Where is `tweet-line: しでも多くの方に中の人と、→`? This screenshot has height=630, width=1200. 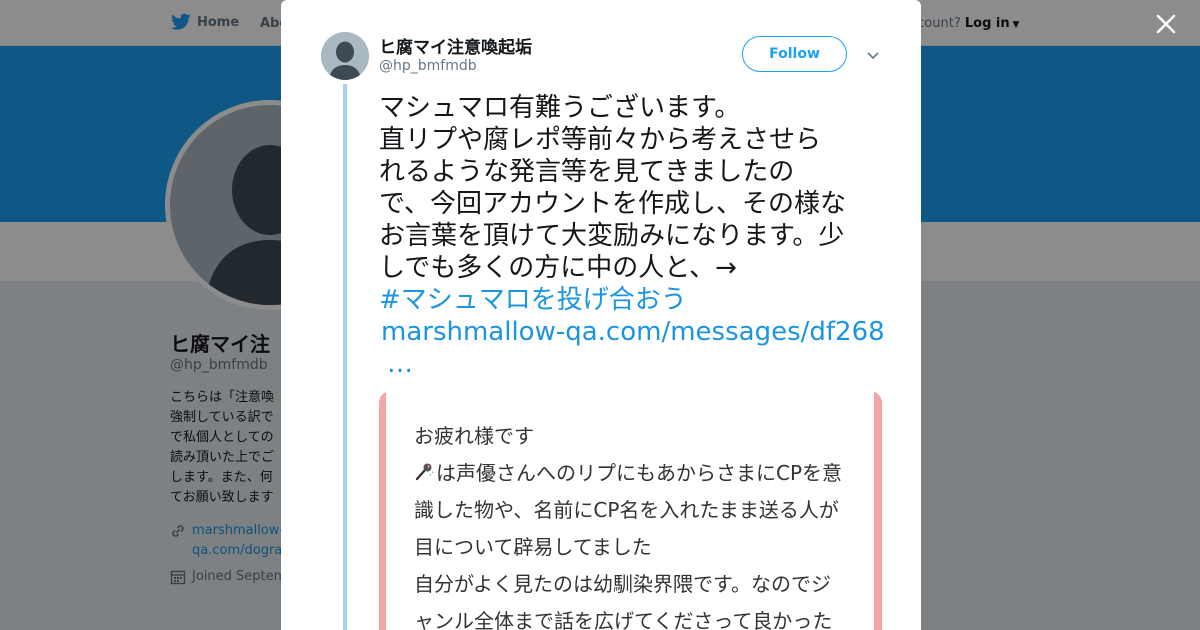
tweet-line: しでも多くの方に中の人と、→ is located at coordinates (558, 268).